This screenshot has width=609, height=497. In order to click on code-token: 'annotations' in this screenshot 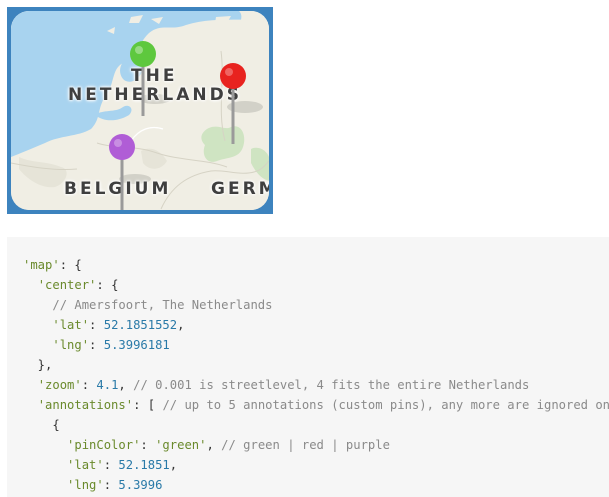, I will do `click(85, 405)`.